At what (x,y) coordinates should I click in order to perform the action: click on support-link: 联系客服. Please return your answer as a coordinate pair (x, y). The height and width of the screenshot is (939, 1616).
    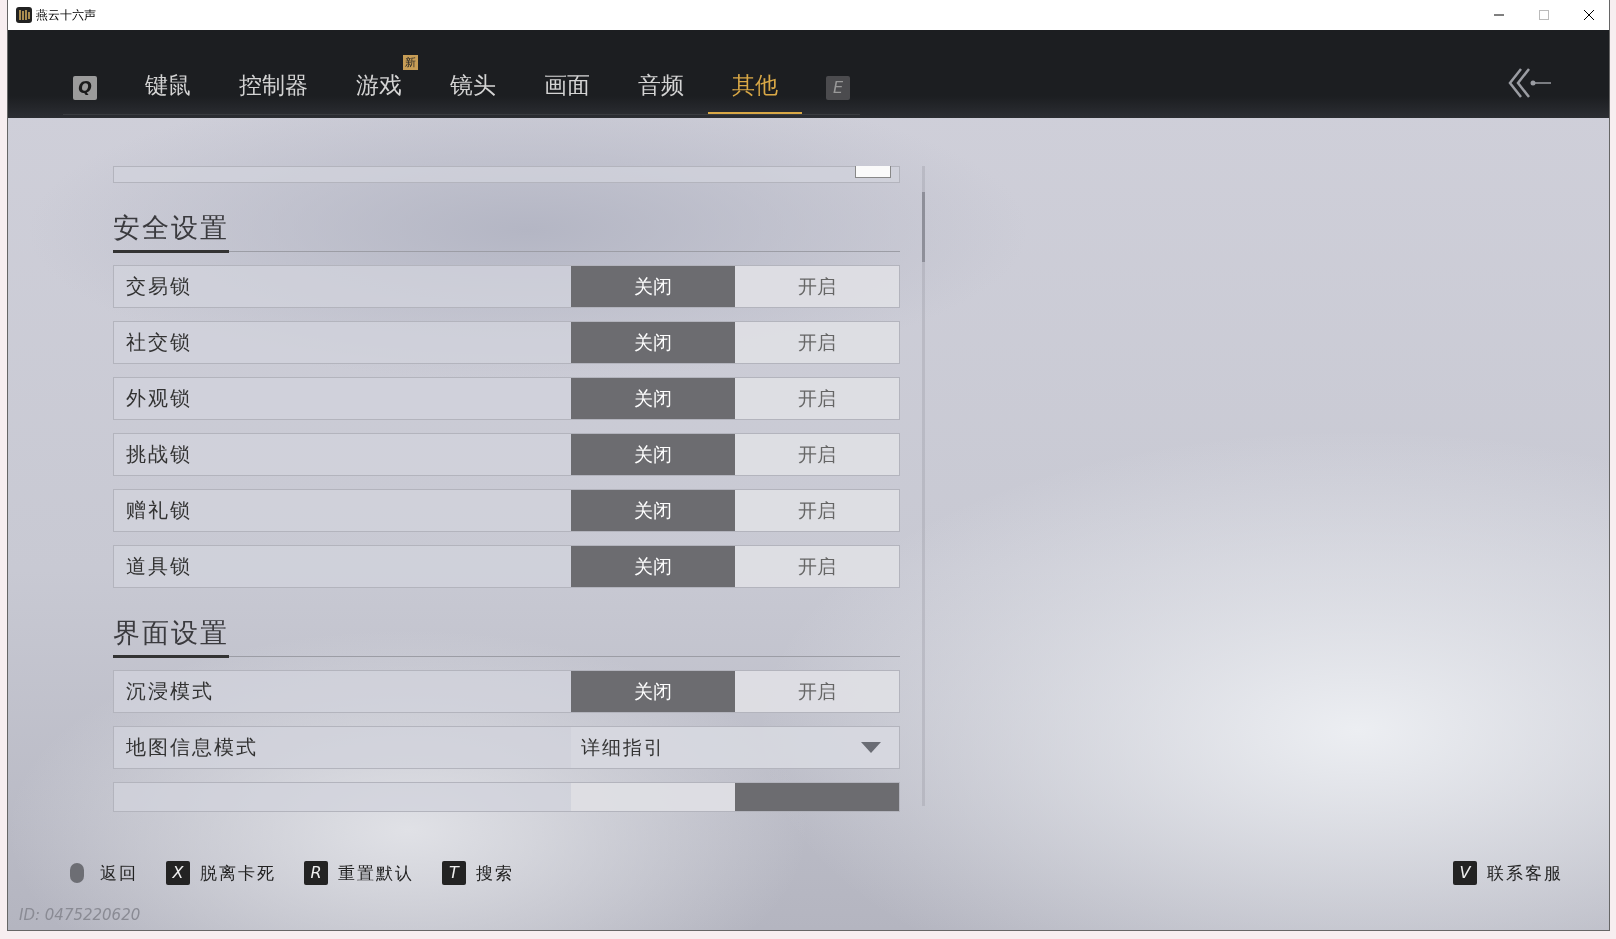
    Looking at the image, I should click on (1525, 873).